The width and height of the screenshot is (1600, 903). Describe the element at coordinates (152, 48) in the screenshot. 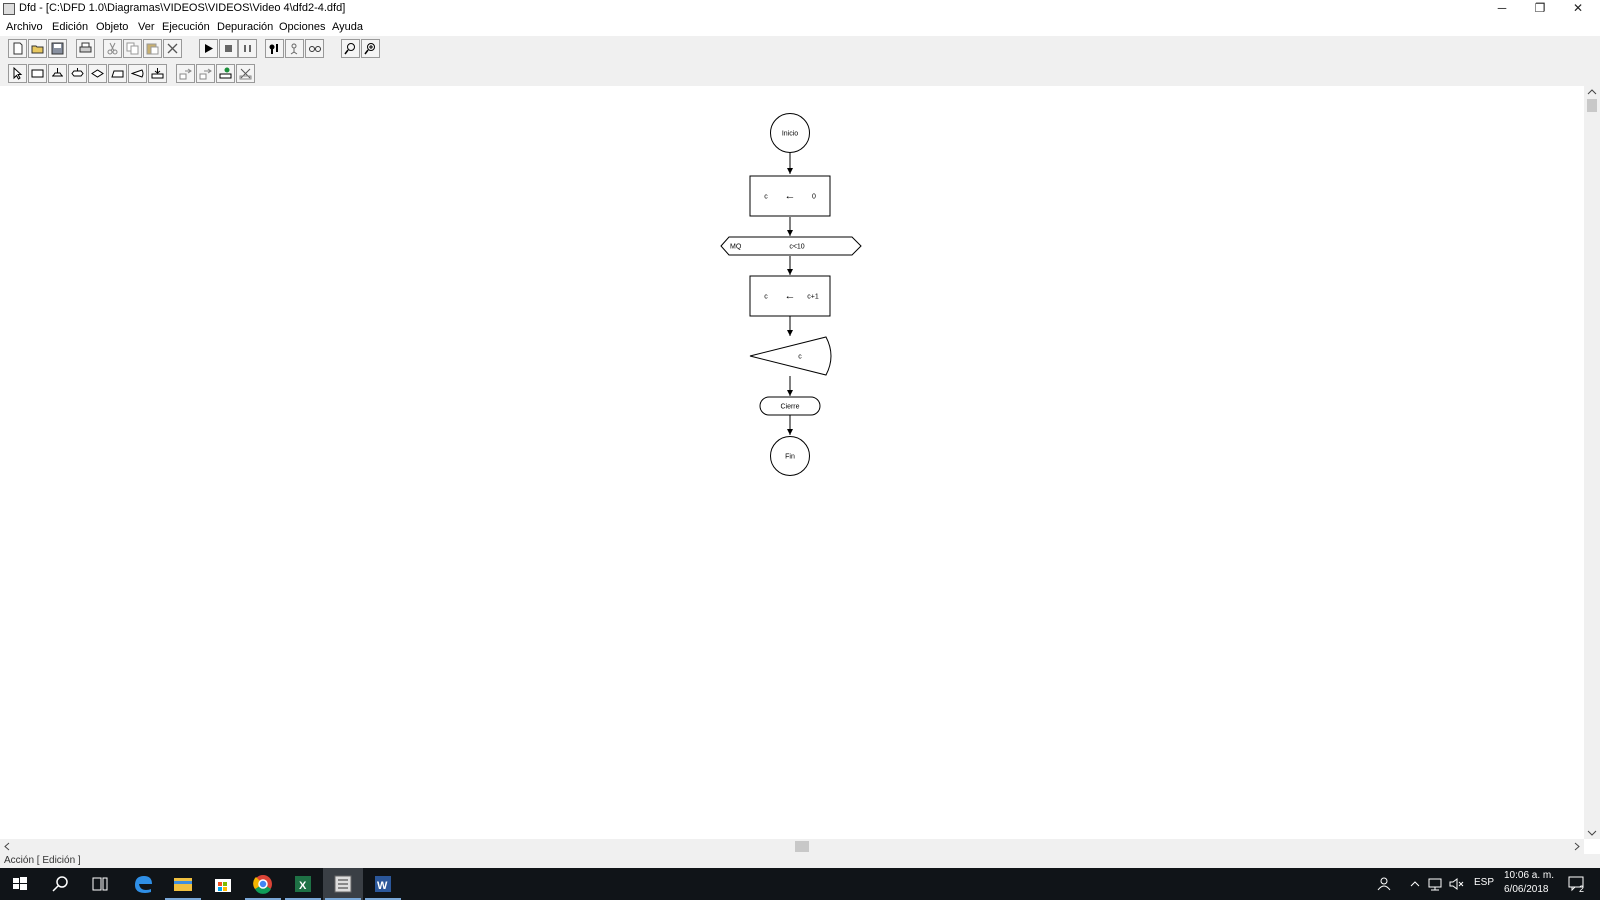

I see `paste-icon` at that location.